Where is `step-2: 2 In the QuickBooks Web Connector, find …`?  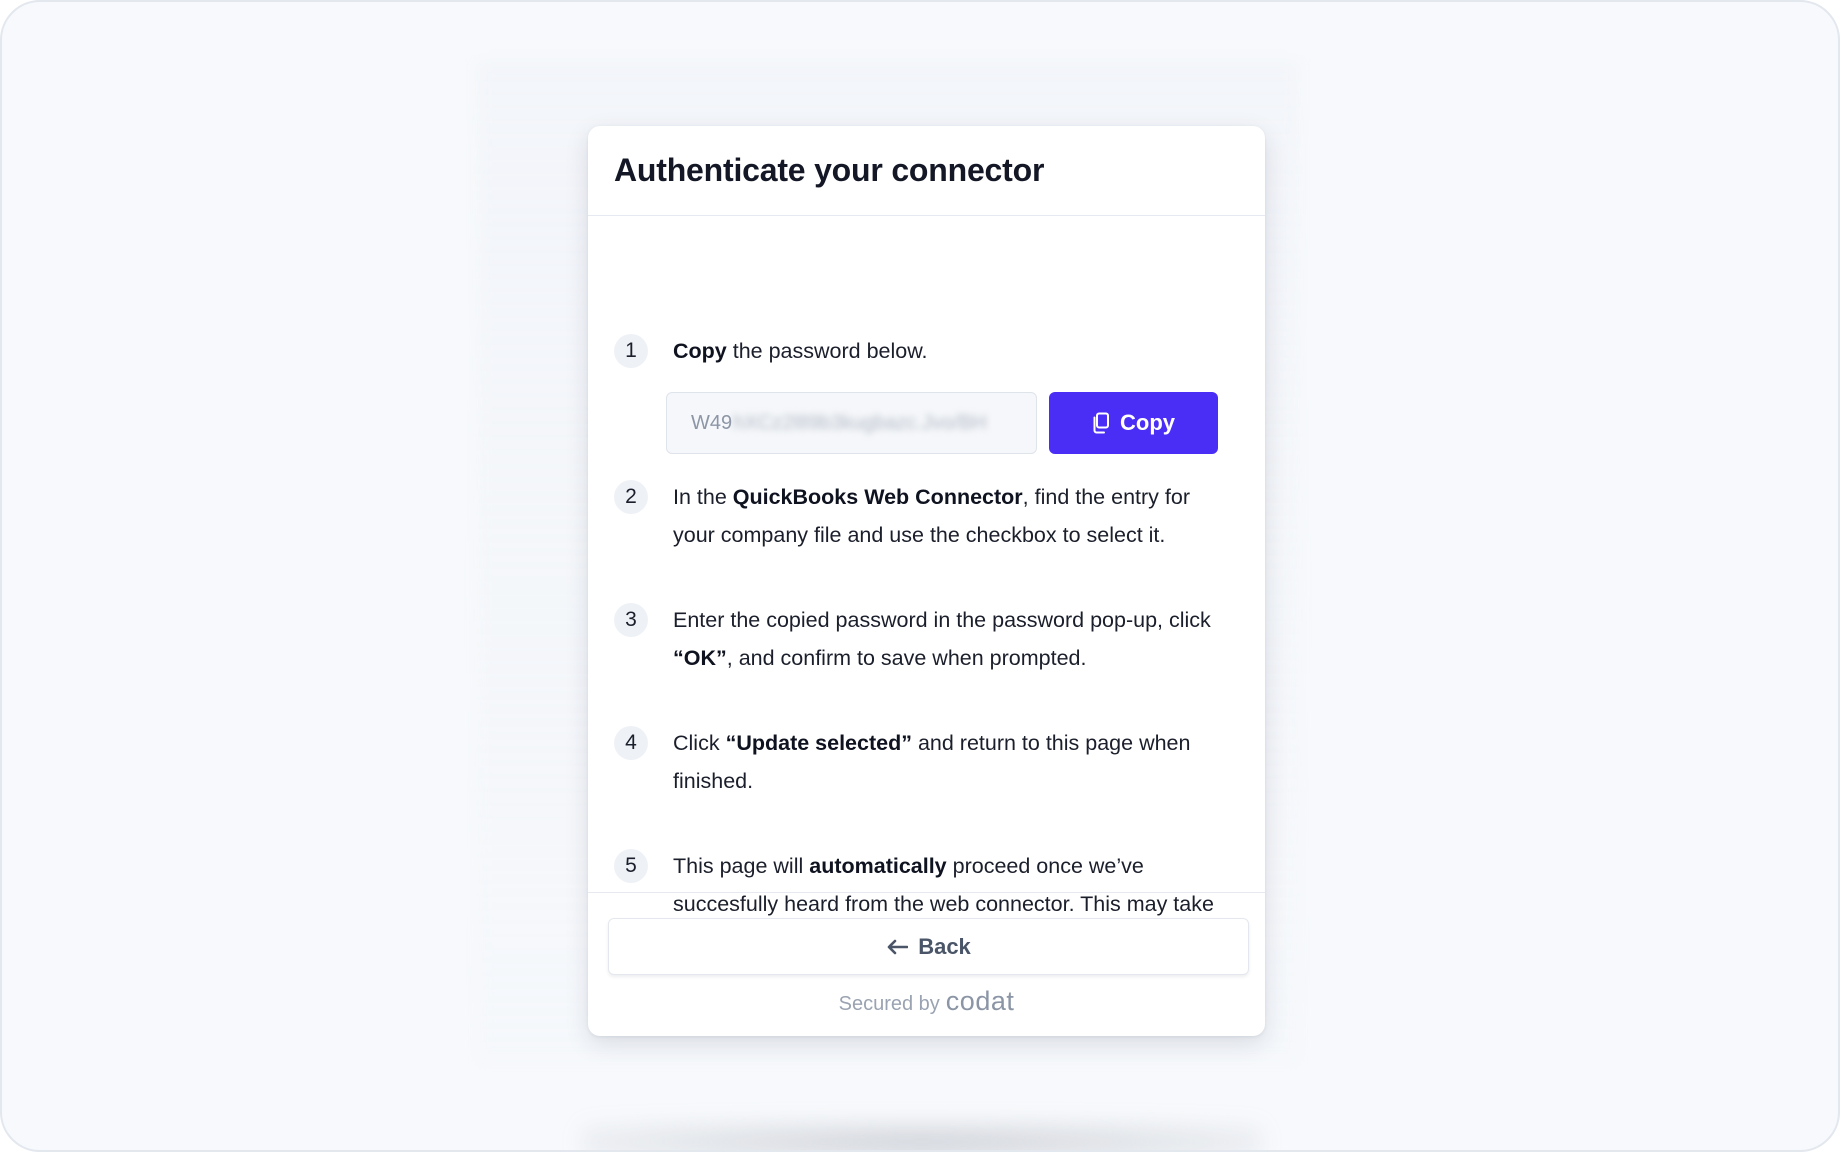 step-2: 2 In the QuickBooks Web Connector, find … is located at coordinates (924, 517).